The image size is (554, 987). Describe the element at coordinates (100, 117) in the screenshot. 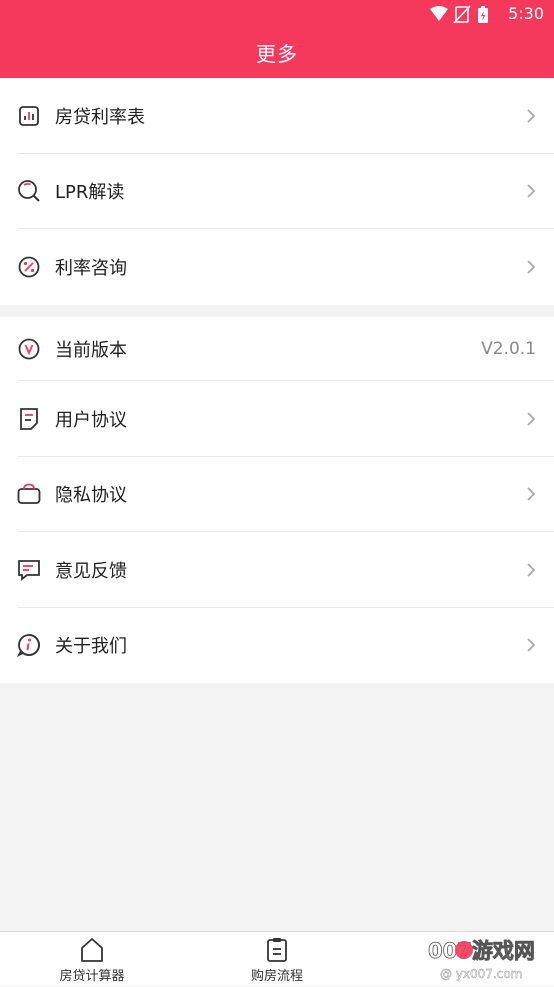

I see `menu-item-label: 房贷利率表` at that location.